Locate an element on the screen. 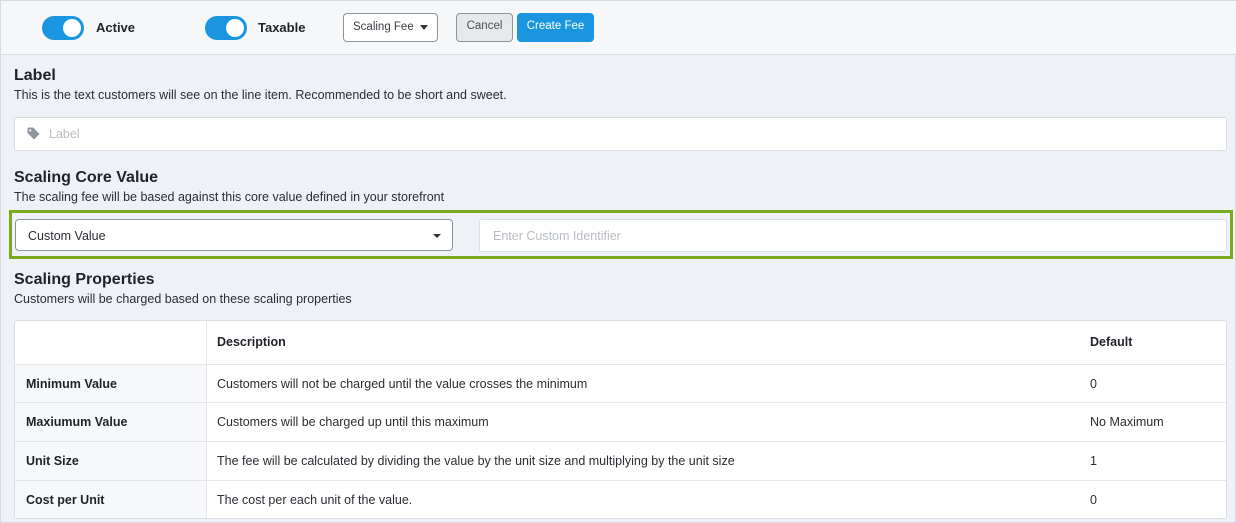 Image resolution: width=1236 pixels, height=523 pixels. active-label: Active is located at coordinates (116, 27).